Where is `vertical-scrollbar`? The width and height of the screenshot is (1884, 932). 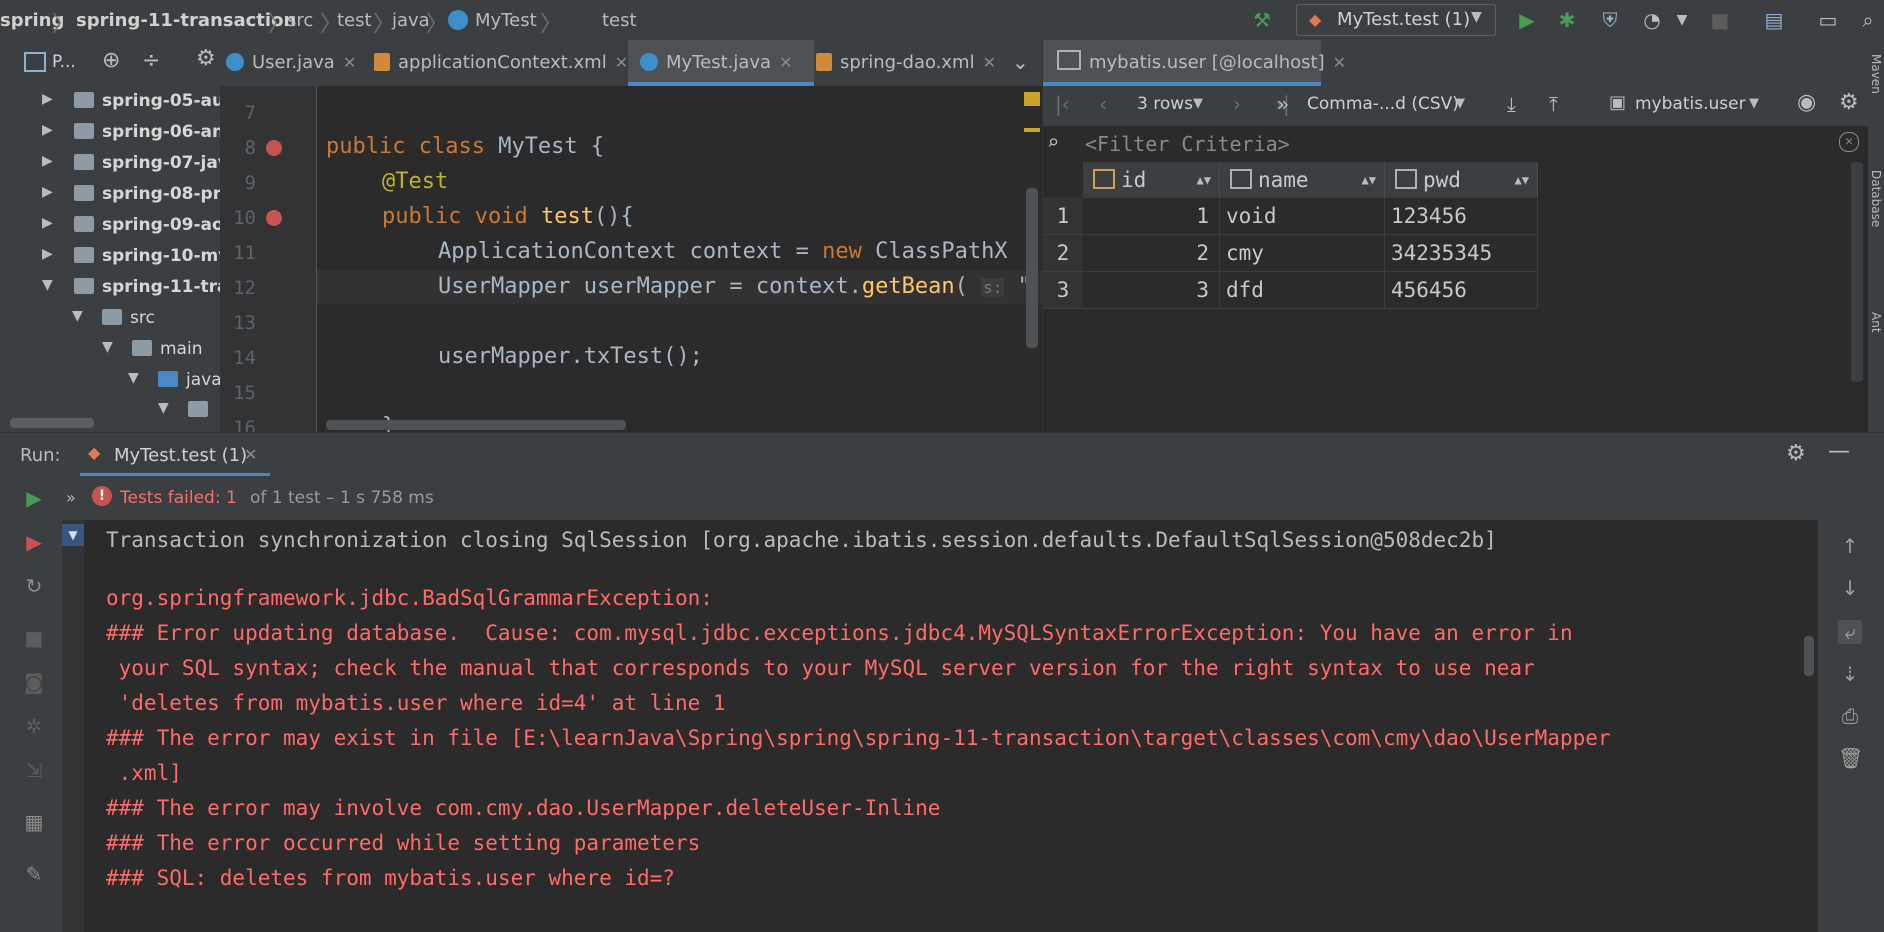
vertical-scrollbar is located at coordinates (1032, 268).